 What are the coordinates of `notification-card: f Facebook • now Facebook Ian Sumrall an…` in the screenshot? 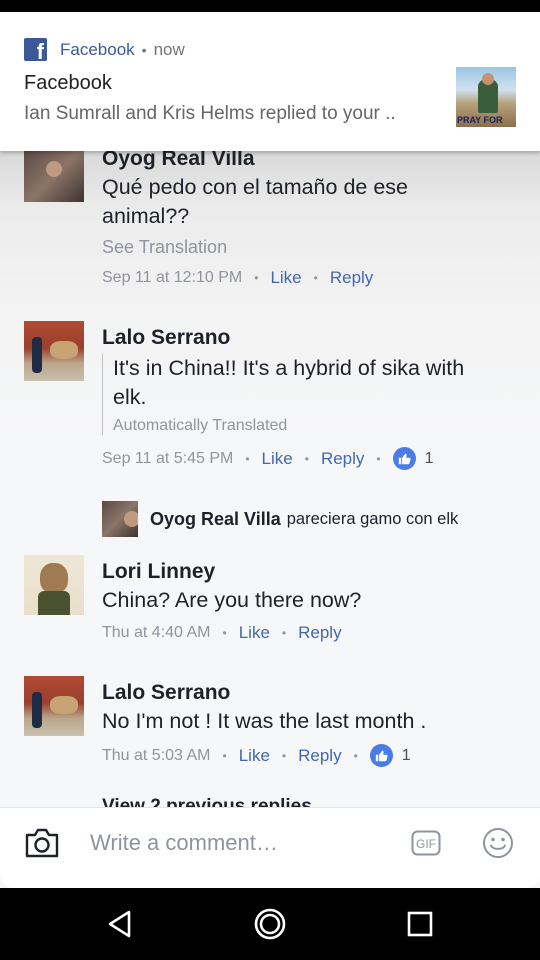 It's located at (270, 81).